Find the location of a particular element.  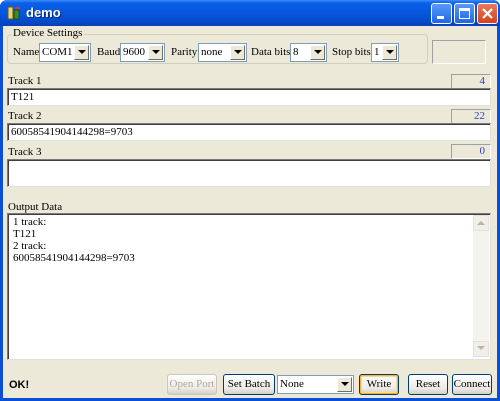

parity-select-value: none is located at coordinates (212, 52).